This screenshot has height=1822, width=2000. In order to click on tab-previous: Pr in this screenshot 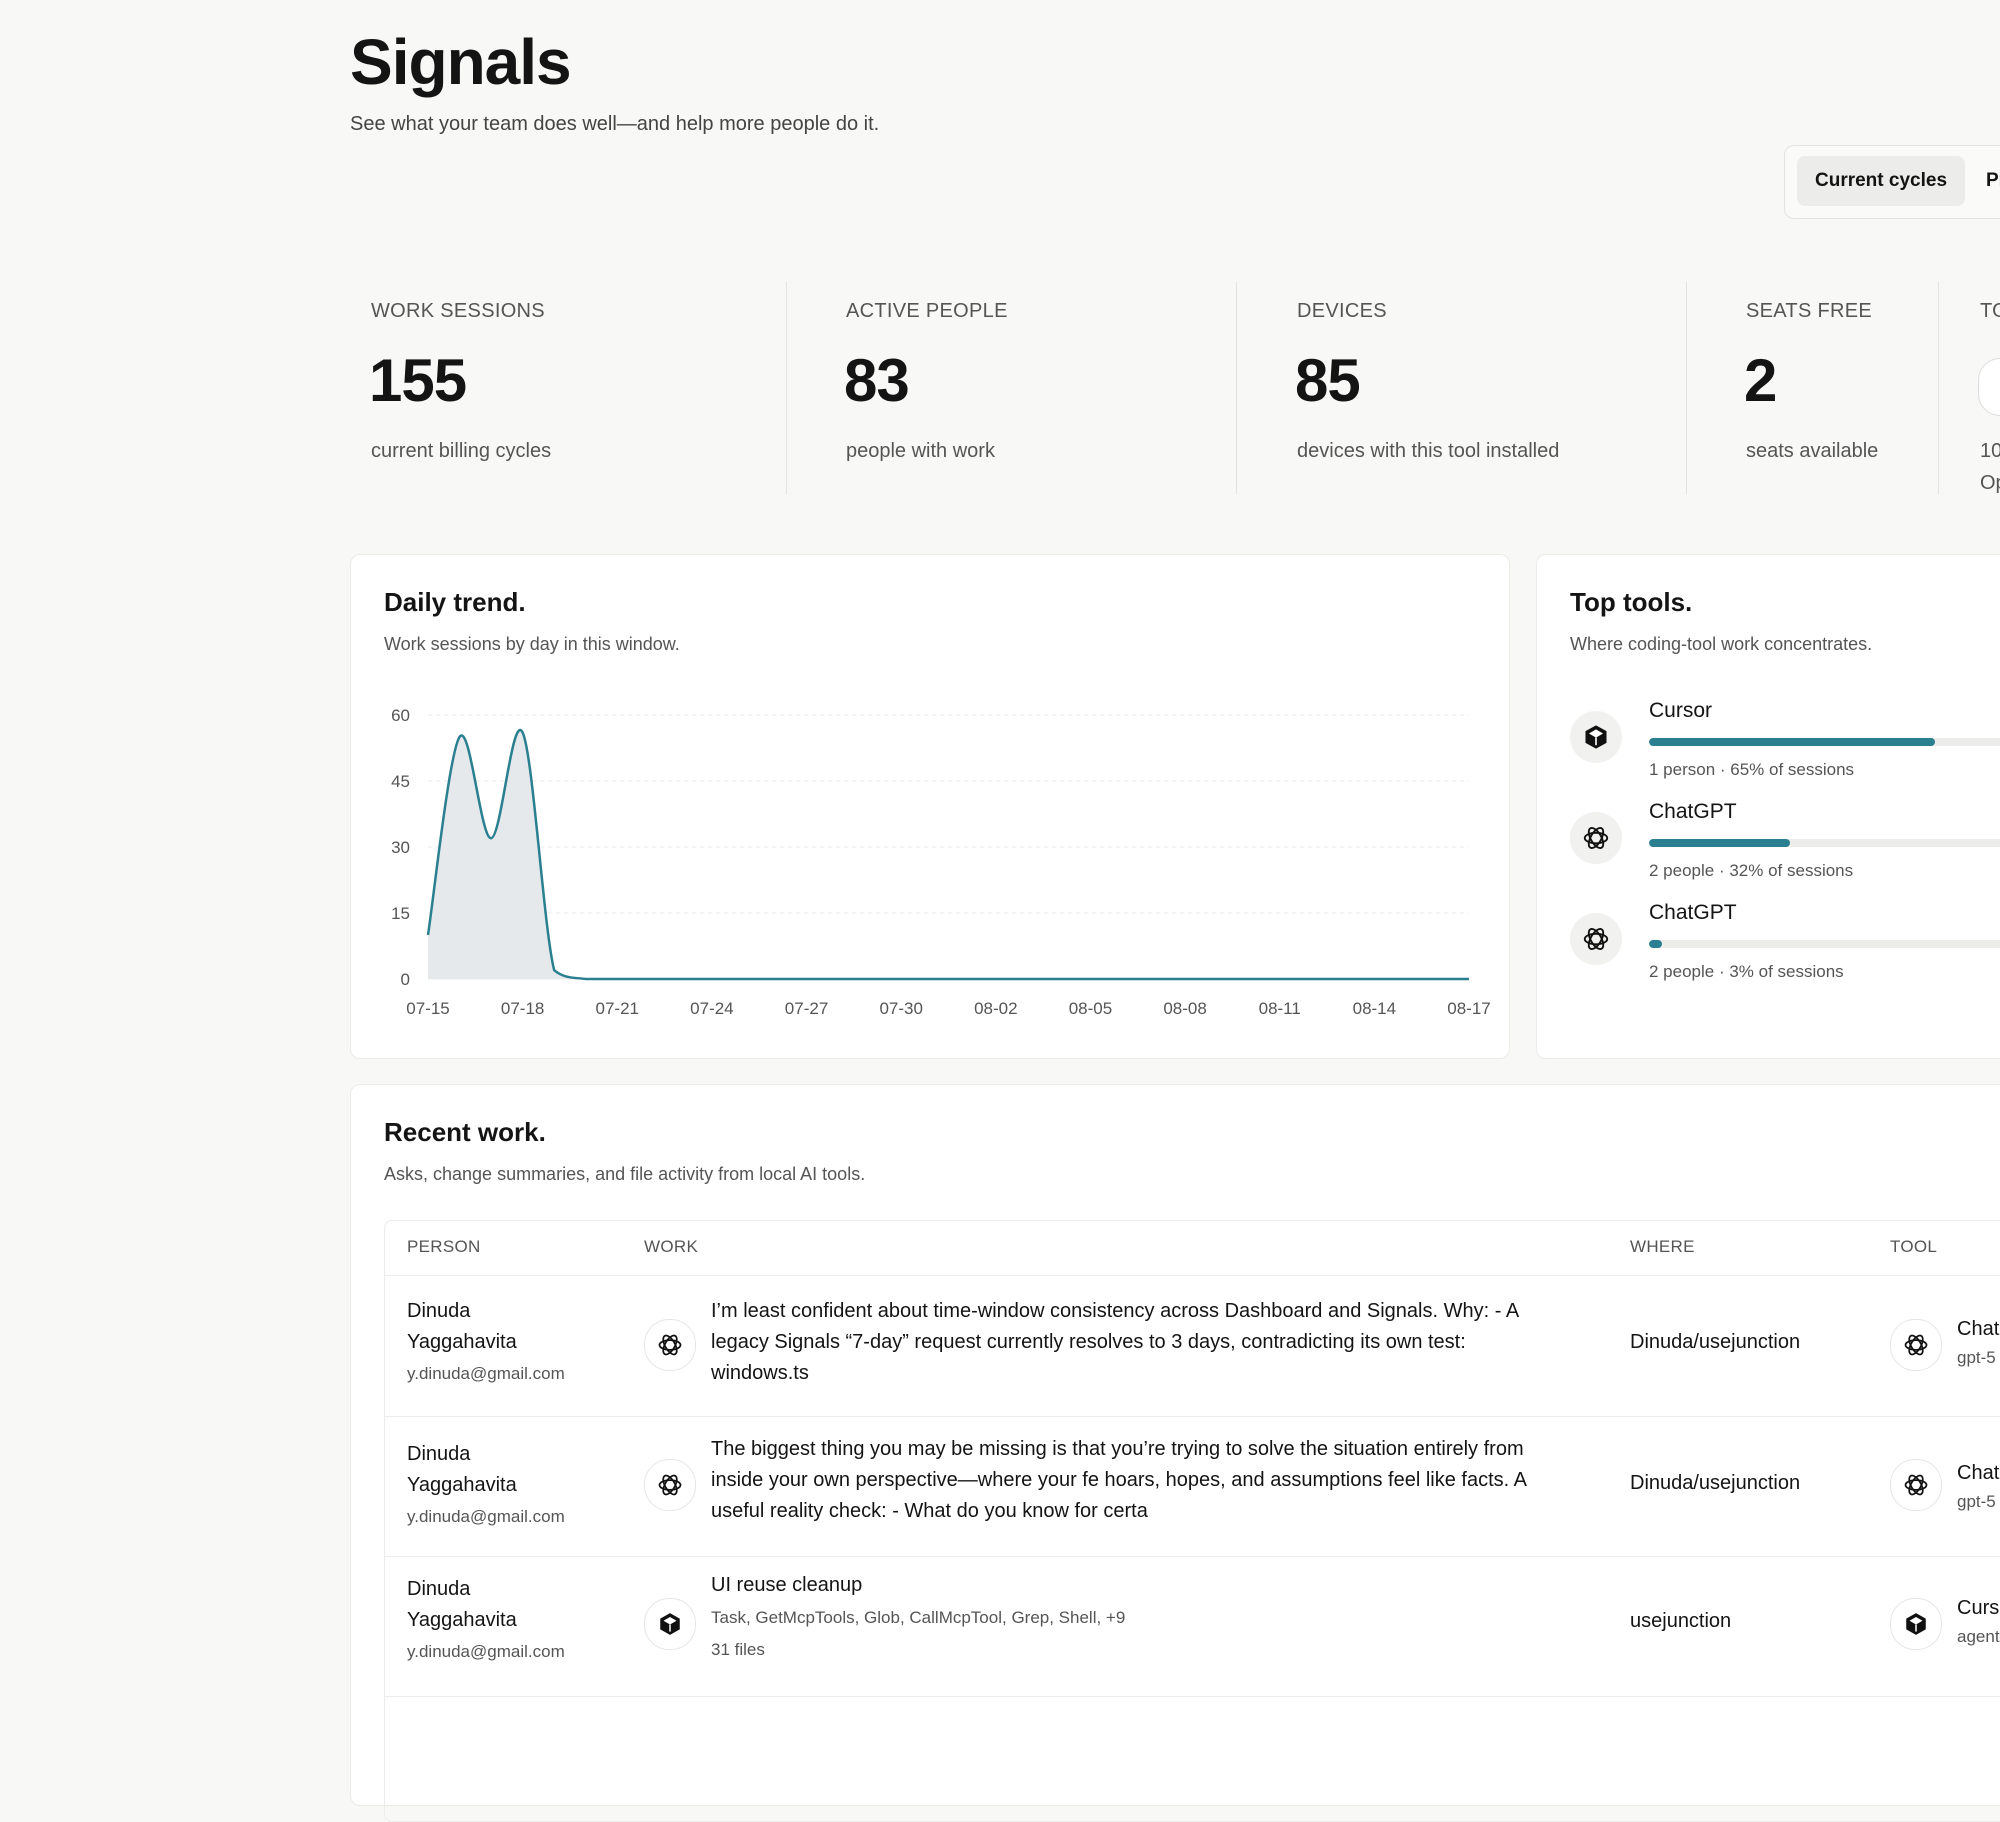, I will do `click(1993, 181)`.